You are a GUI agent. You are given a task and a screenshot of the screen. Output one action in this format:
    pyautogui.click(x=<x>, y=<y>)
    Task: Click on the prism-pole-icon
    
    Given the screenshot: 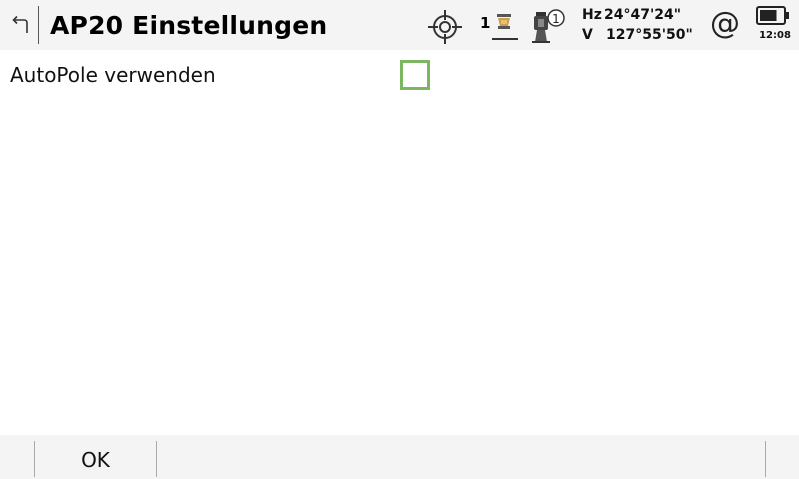 What is the action you would take?
    pyautogui.click(x=505, y=27)
    